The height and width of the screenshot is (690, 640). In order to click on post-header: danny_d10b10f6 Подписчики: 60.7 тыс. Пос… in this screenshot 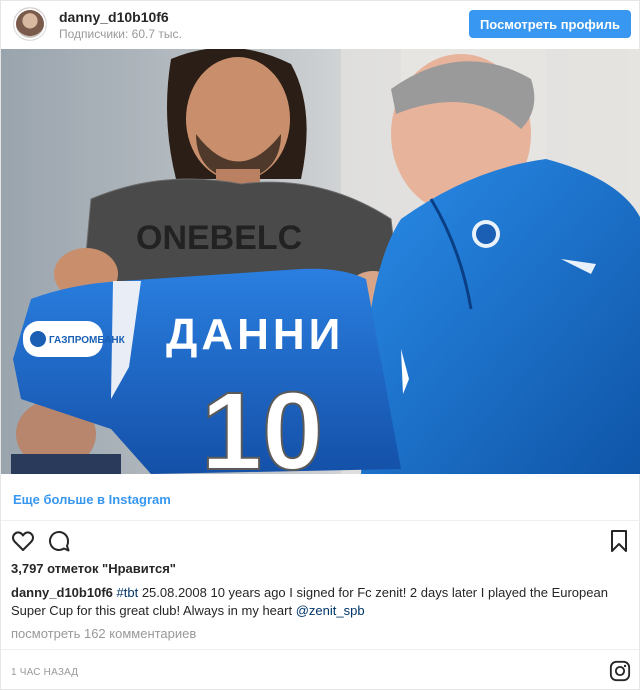, I will do `click(320, 25)`.